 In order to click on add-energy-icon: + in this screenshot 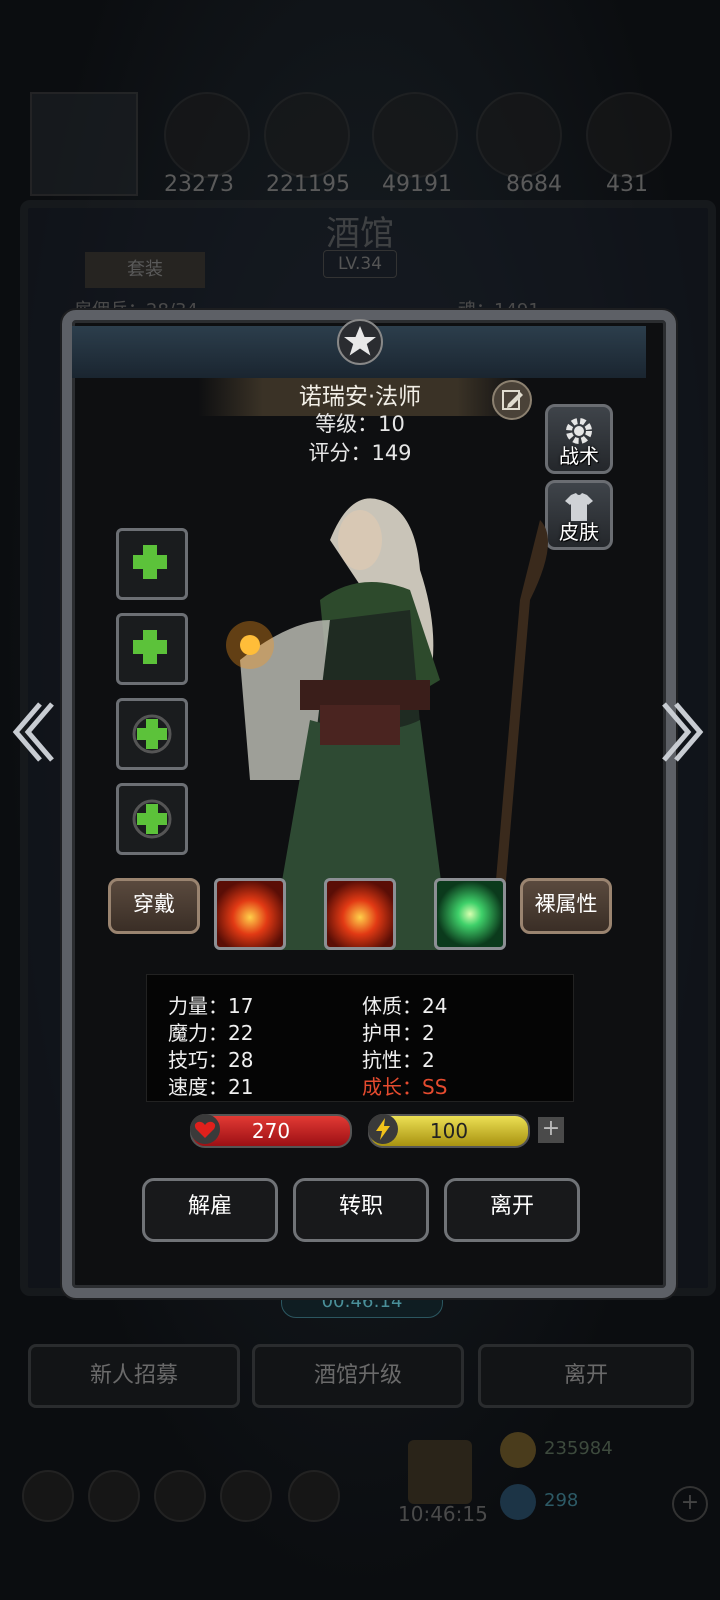, I will do `click(551, 1130)`.